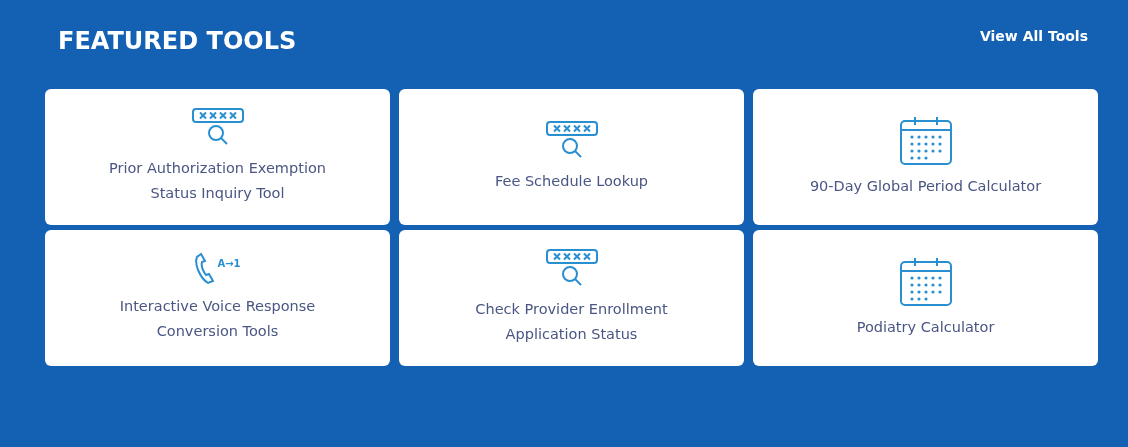 The width and height of the screenshot is (1128, 447). Describe the element at coordinates (571, 157) in the screenshot. I see `tool-card: Fee Schedule Lookup` at that location.